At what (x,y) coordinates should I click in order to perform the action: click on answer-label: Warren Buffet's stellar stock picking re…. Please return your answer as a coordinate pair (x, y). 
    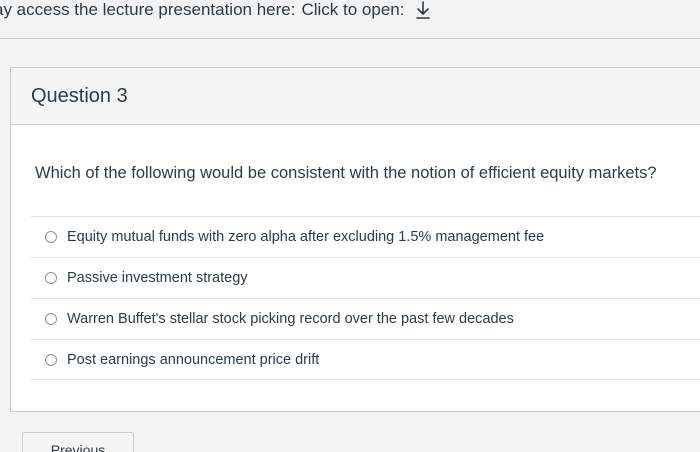
    Looking at the image, I should click on (290, 319).